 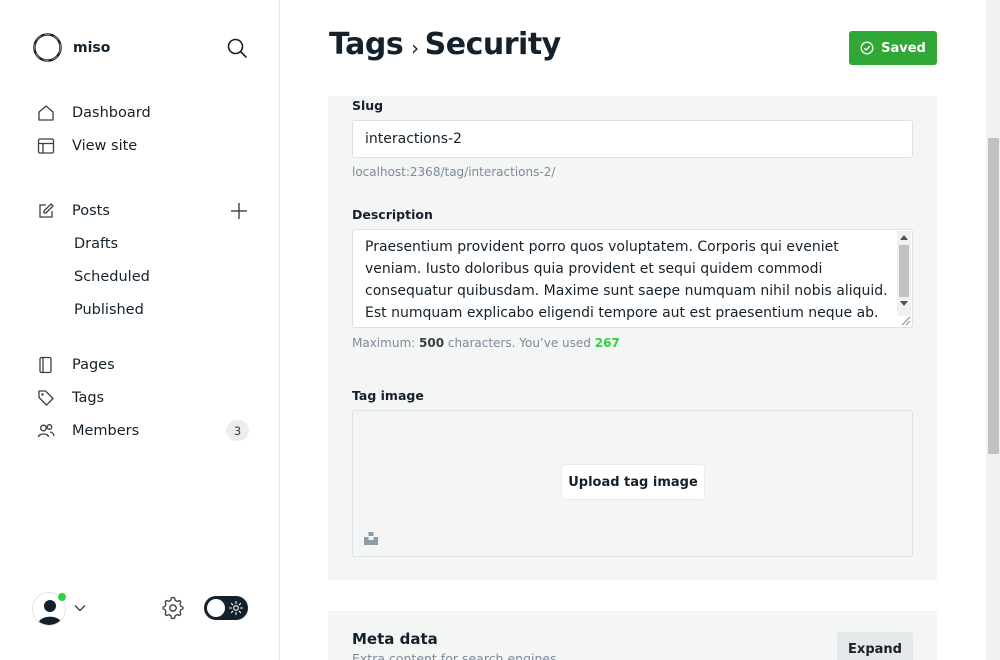 I want to click on breadcrumb: Tags › Security, so click(x=445, y=44).